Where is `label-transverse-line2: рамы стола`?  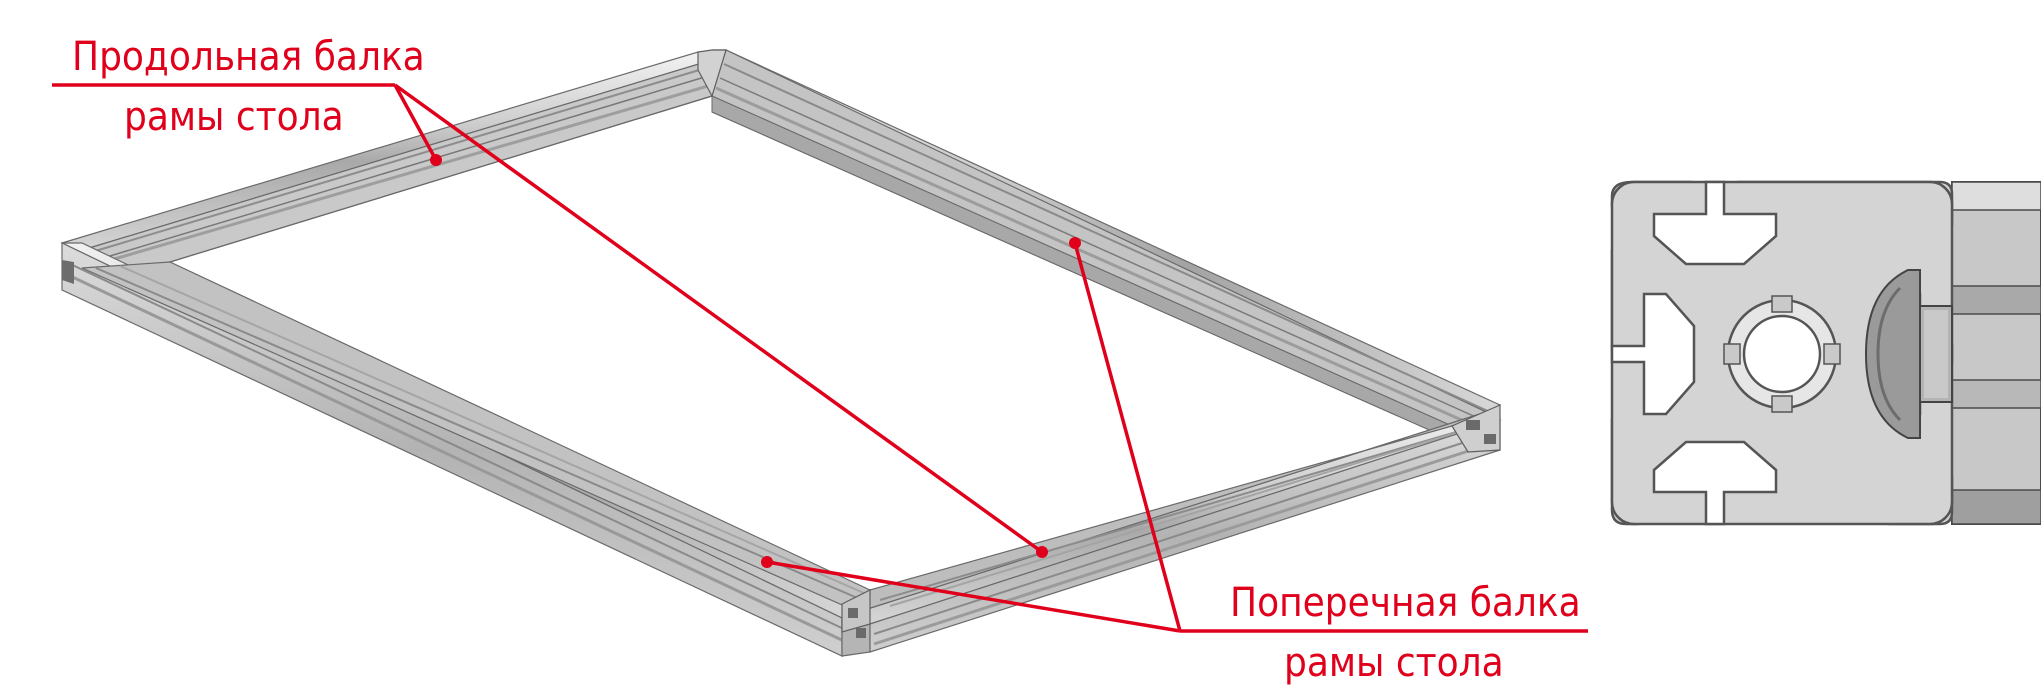 label-transverse-line2: рамы стола is located at coordinates (1394, 663).